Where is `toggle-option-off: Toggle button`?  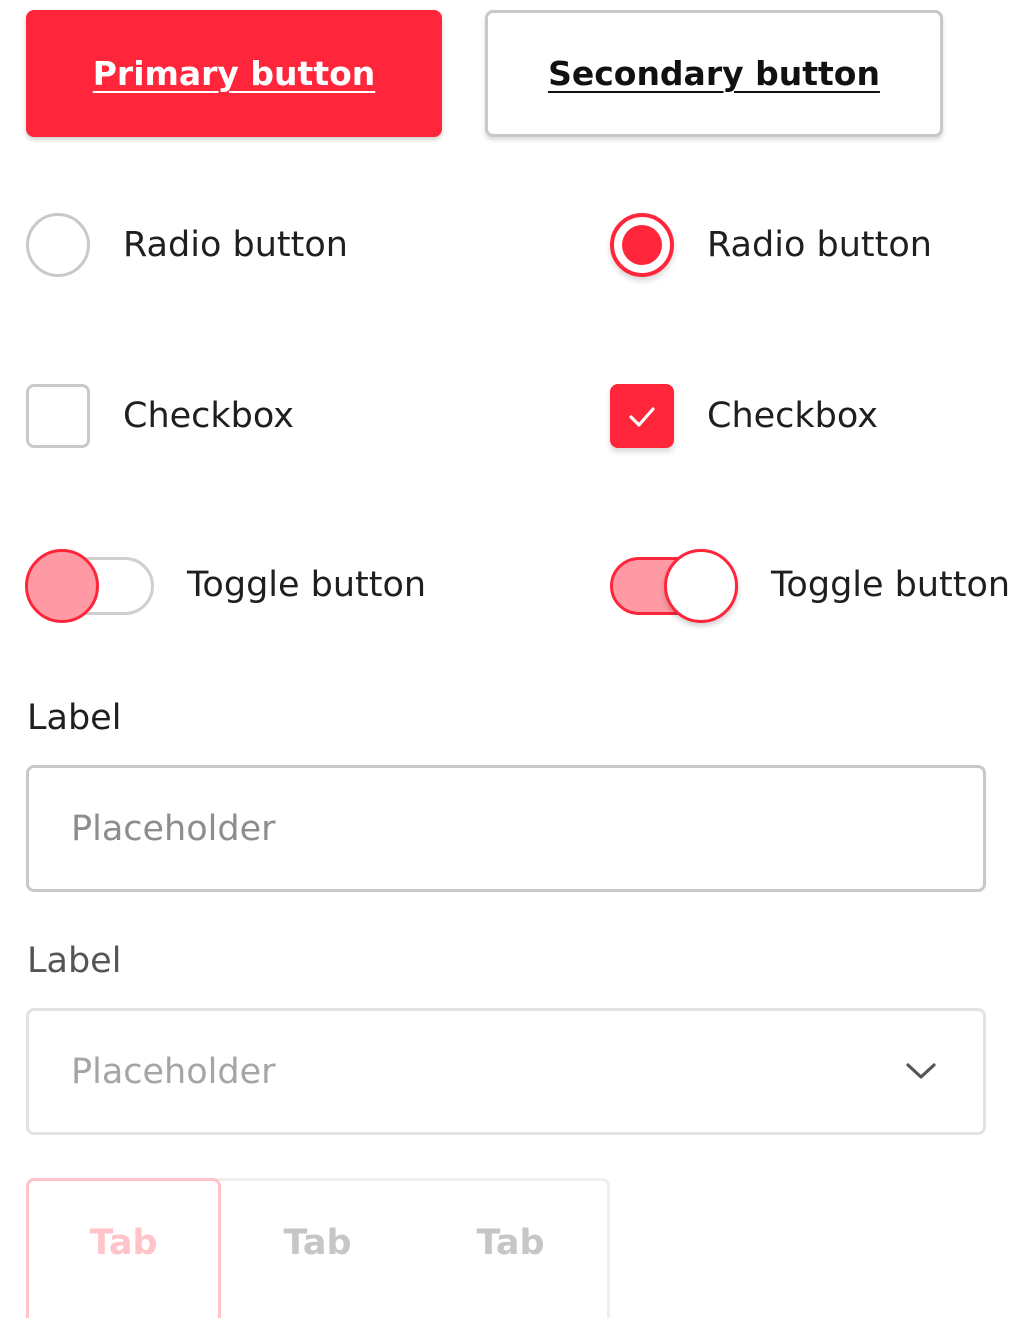
toggle-option-off: Toggle button is located at coordinates (226, 586).